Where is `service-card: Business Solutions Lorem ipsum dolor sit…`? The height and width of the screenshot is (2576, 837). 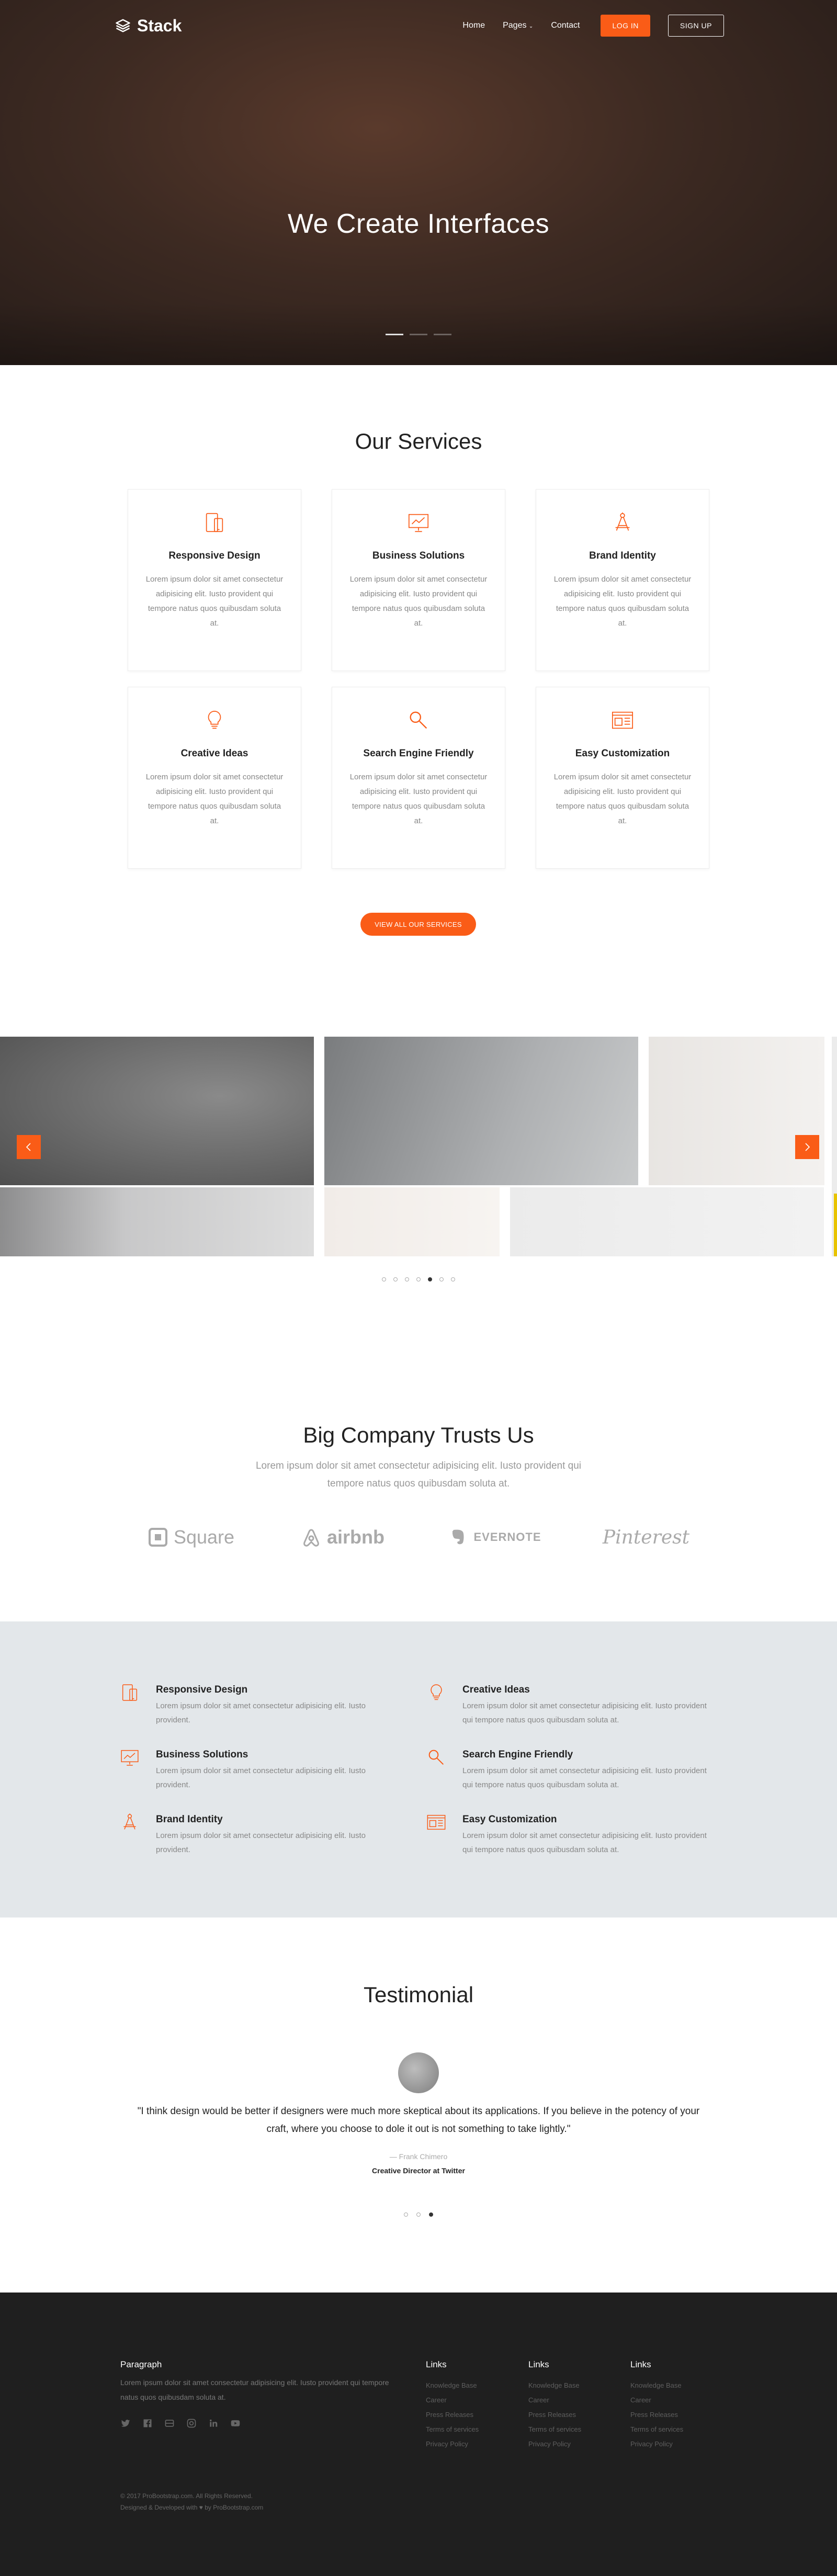
service-card: Business Solutions Lorem ipsum dolor sit… is located at coordinates (418, 580).